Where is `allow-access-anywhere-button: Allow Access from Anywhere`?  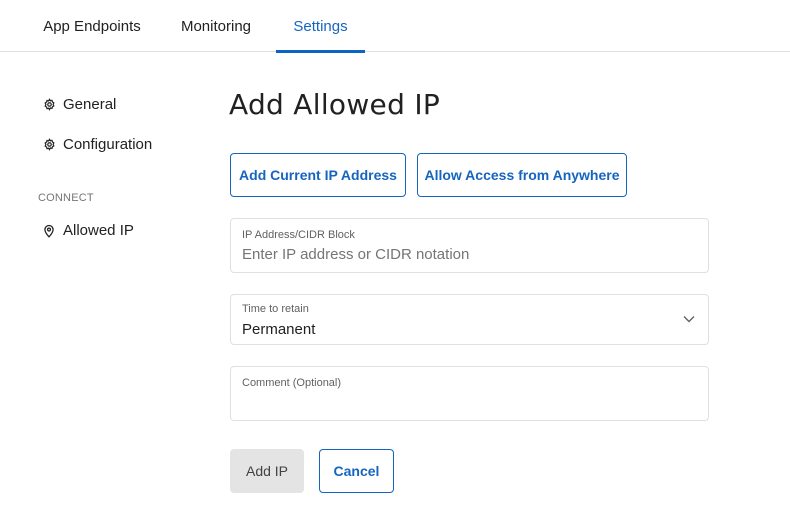 allow-access-anywhere-button: Allow Access from Anywhere is located at coordinates (522, 175).